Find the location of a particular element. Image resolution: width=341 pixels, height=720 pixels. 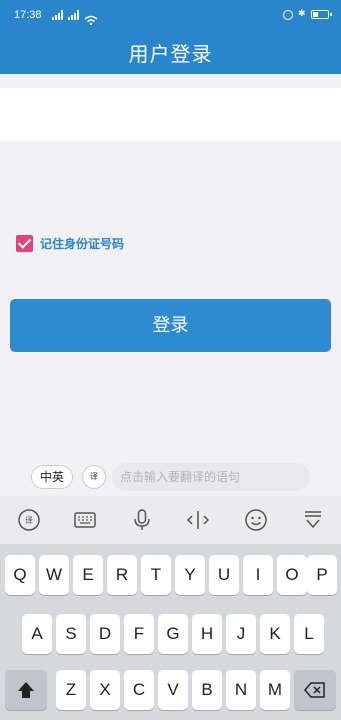

shift-key is located at coordinates (26, 690).